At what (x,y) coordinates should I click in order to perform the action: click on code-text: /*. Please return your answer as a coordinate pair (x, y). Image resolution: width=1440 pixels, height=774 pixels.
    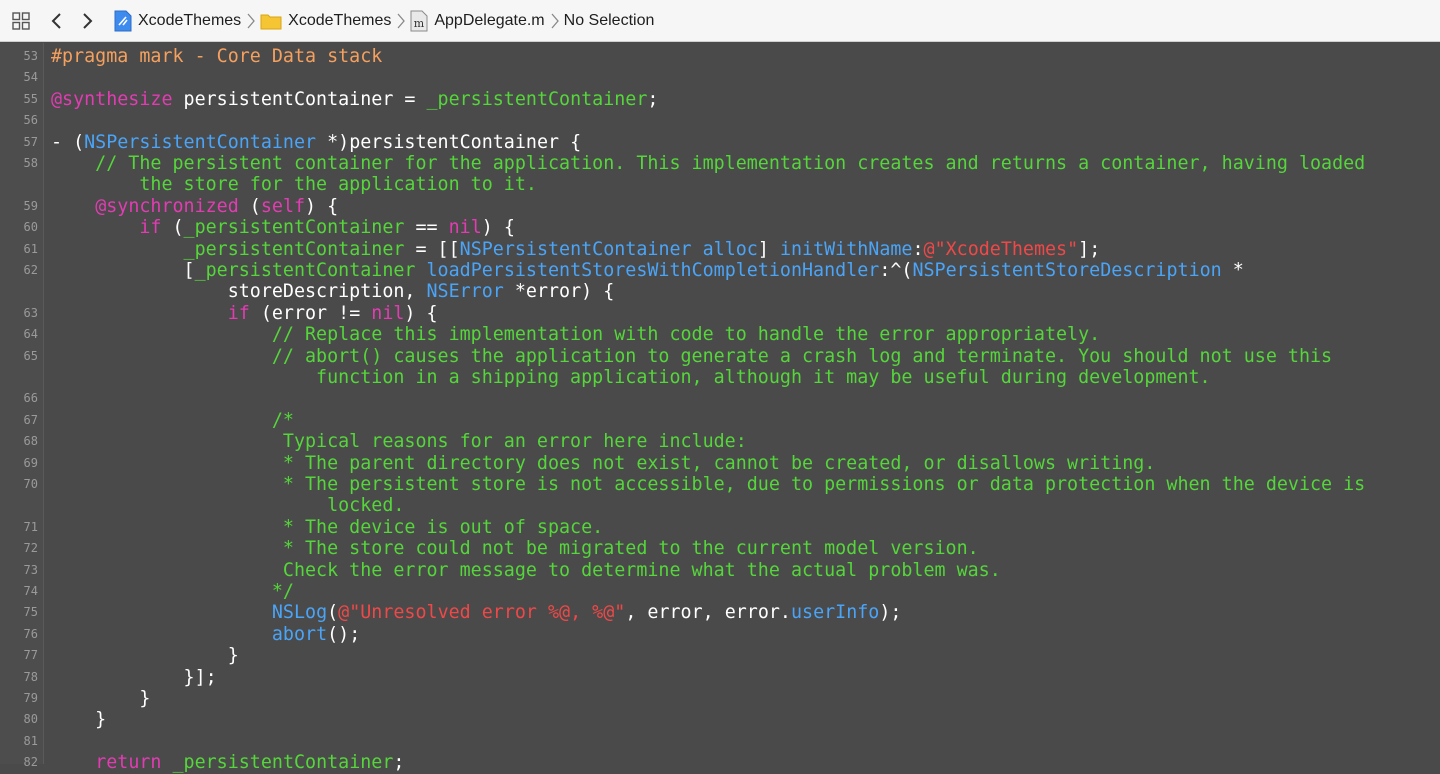
    Looking at the image, I should click on (172, 420).